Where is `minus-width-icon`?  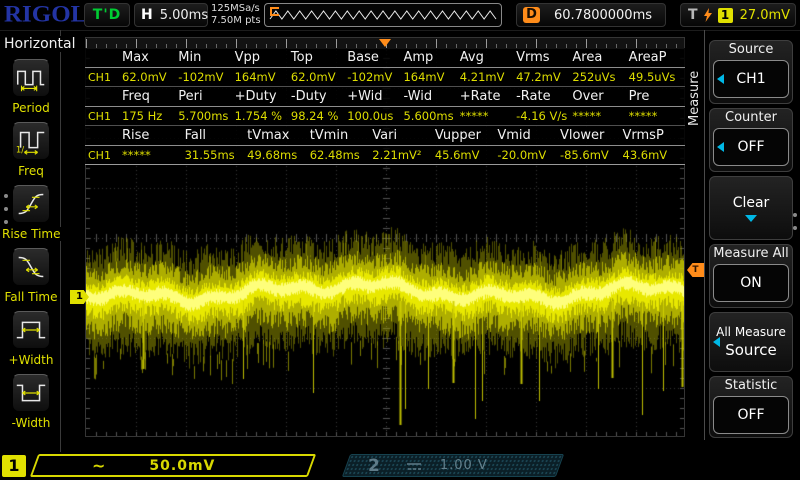 minus-width-icon is located at coordinates (31, 393).